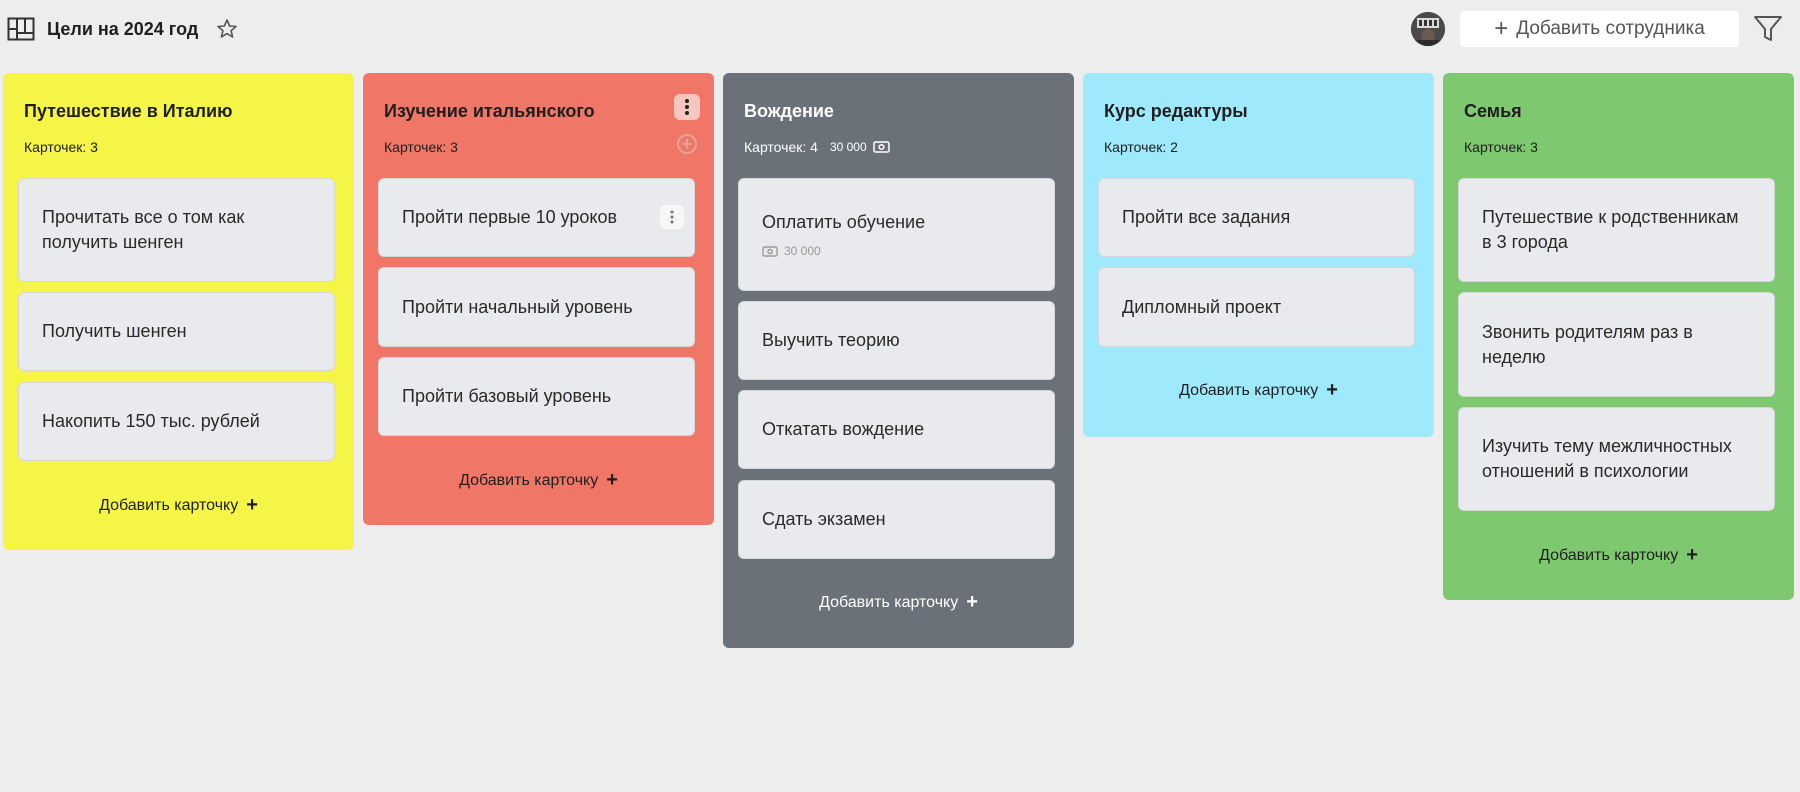  I want to click on card: Выучить теорию, so click(896, 340).